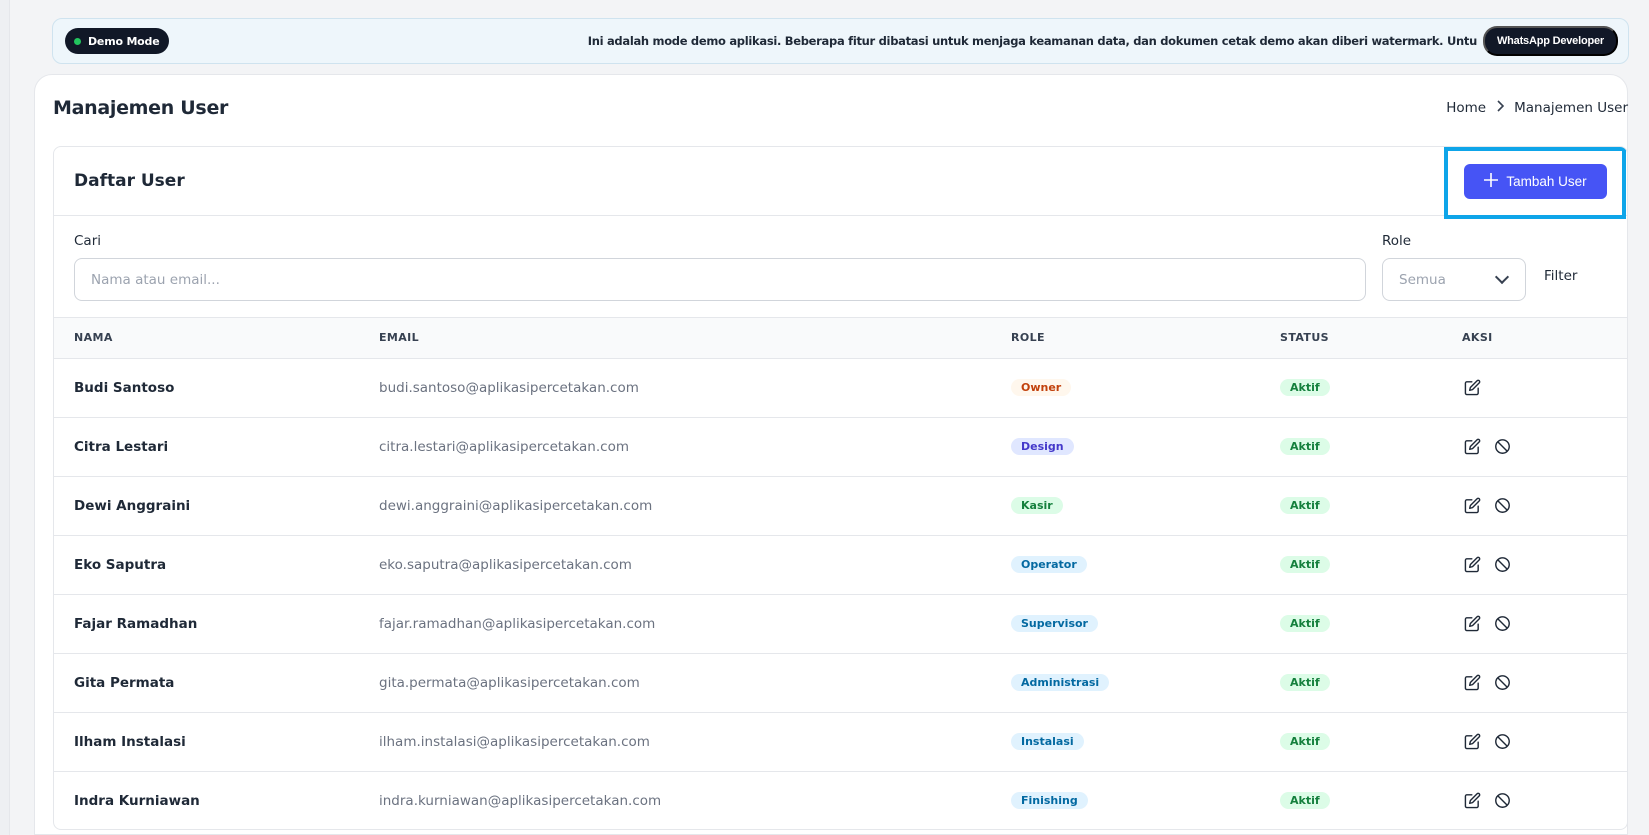 The height and width of the screenshot is (835, 1649). I want to click on chevron-down-icon, so click(1502, 277).